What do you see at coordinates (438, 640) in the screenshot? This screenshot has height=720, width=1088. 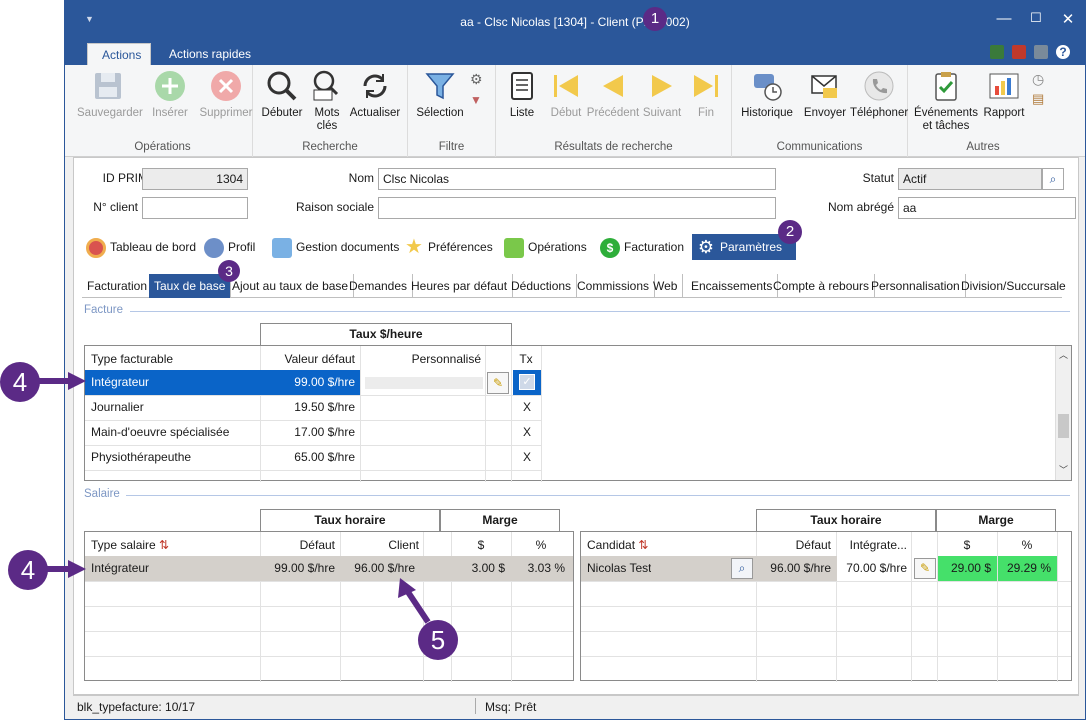 I see `callout-5: 5` at bounding box center [438, 640].